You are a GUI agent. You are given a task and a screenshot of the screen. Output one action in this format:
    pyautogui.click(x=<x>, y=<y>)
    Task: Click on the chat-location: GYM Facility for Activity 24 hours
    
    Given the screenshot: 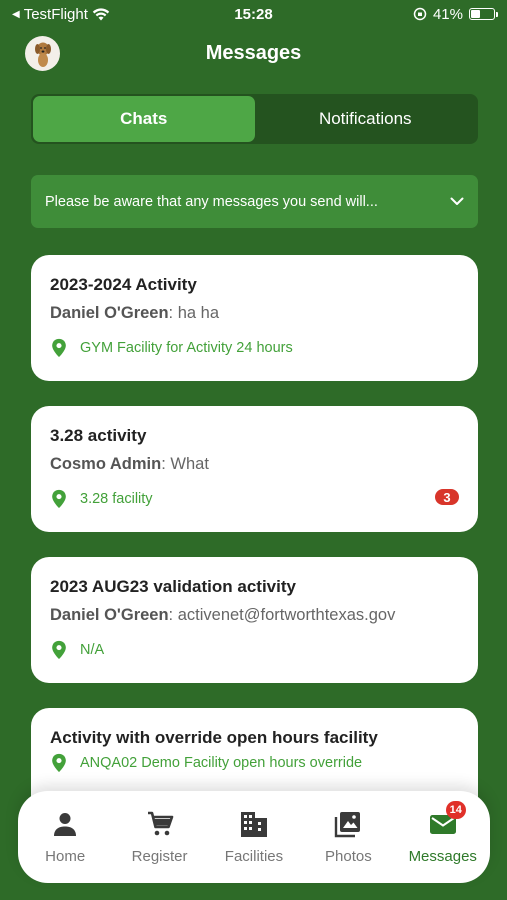 What is the action you would take?
    pyautogui.click(x=254, y=348)
    